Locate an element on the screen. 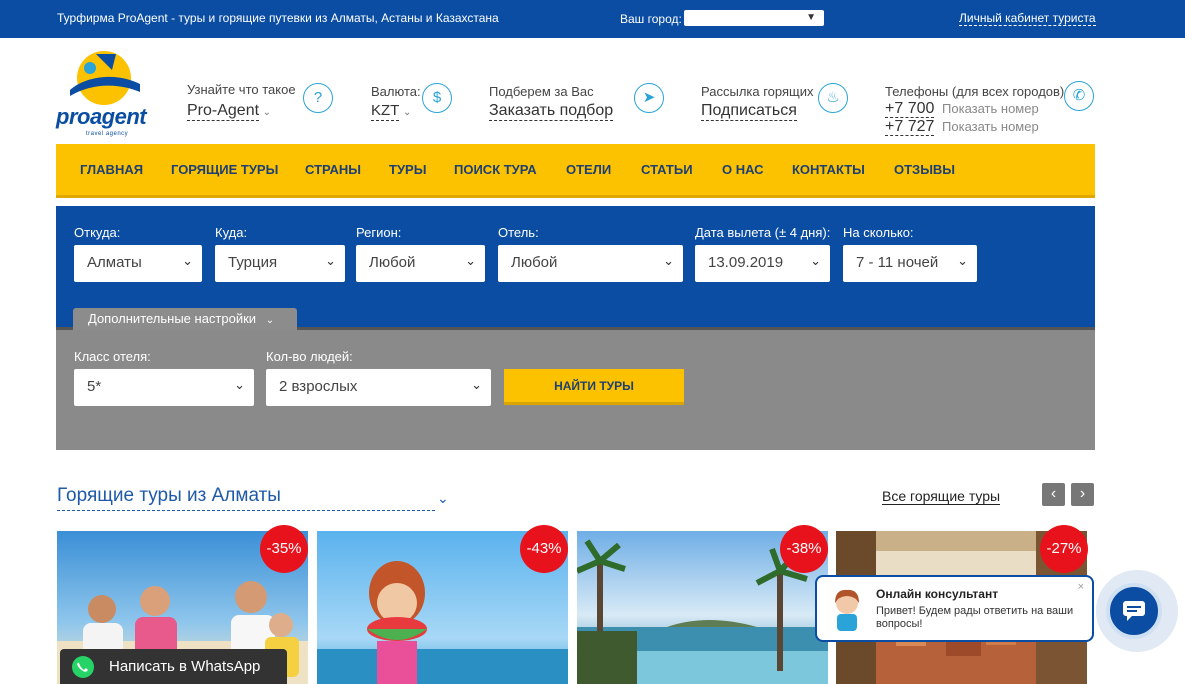 The height and width of the screenshot is (684, 1185). prev-arrow-button: ‹ is located at coordinates (1053, 494).